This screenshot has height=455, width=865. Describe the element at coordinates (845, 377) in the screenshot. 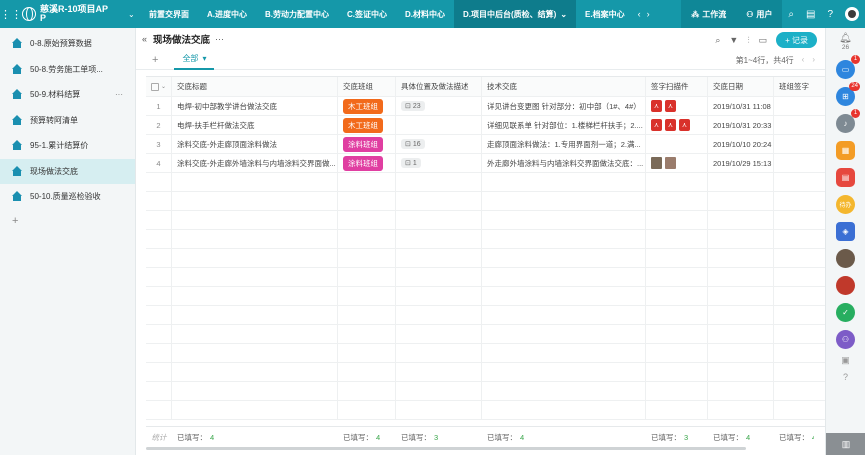

I see `help-icon: ?` at that location.